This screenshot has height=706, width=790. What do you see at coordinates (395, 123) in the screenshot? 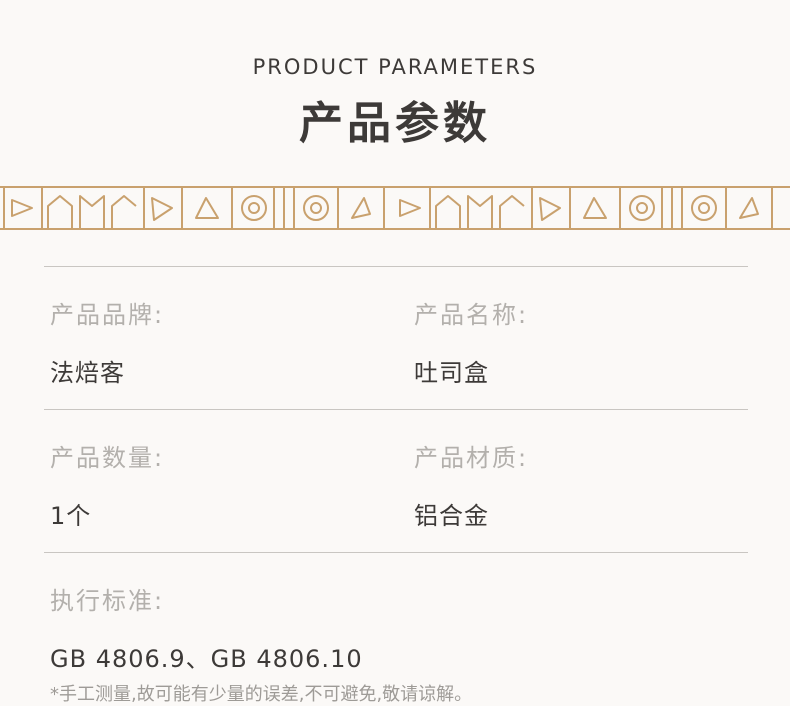
I see `page-title: 产品参数` at bounding box center [395, 123].